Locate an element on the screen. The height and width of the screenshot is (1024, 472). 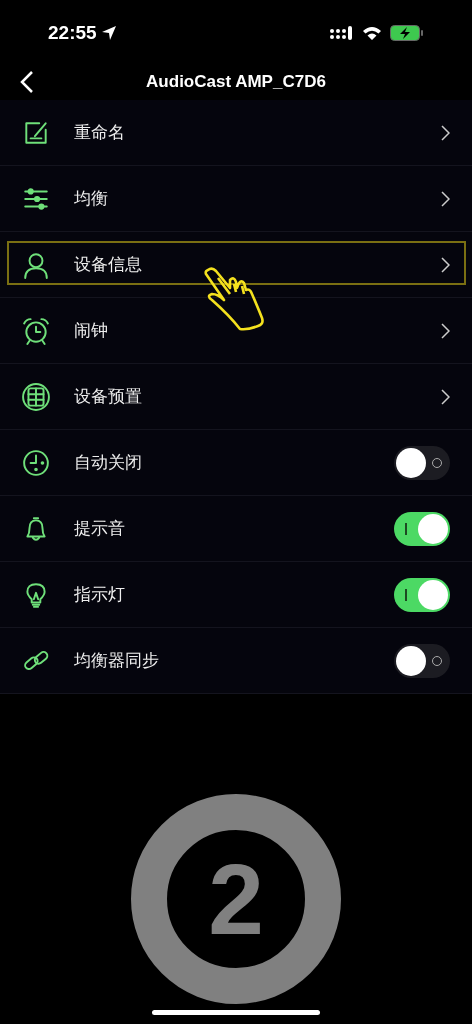
settings-row: 设备预置 is located at coordinates (236, 397).